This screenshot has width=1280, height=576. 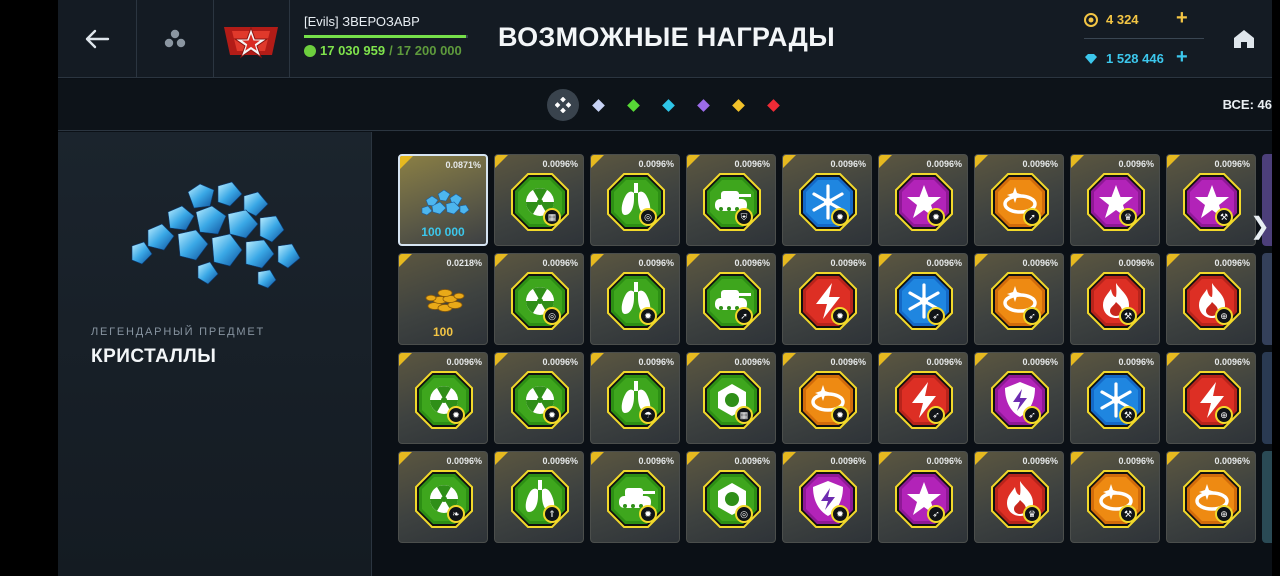 I want to click on all-rarities-icon, so click(x=563, y=105).